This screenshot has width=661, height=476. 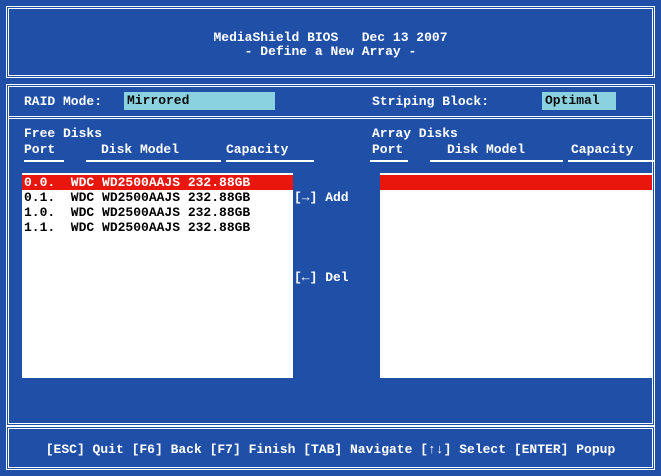 I want to click on divider, so click(x=330, y=117).